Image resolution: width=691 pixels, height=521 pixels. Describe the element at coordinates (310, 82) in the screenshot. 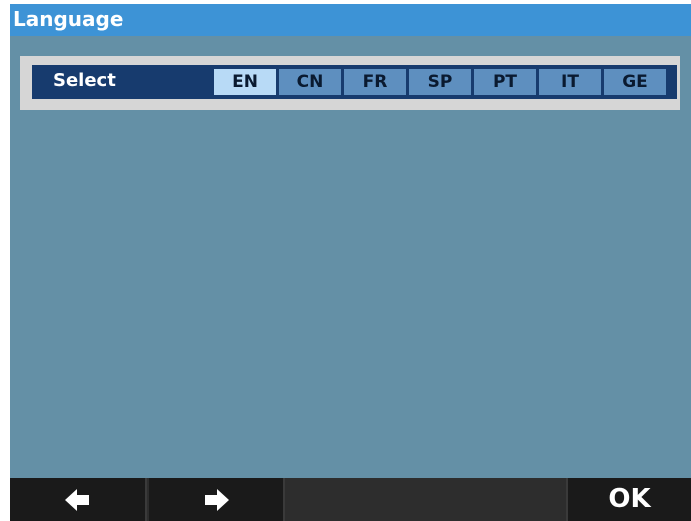

I see `language-option-cn: CN` at that location.